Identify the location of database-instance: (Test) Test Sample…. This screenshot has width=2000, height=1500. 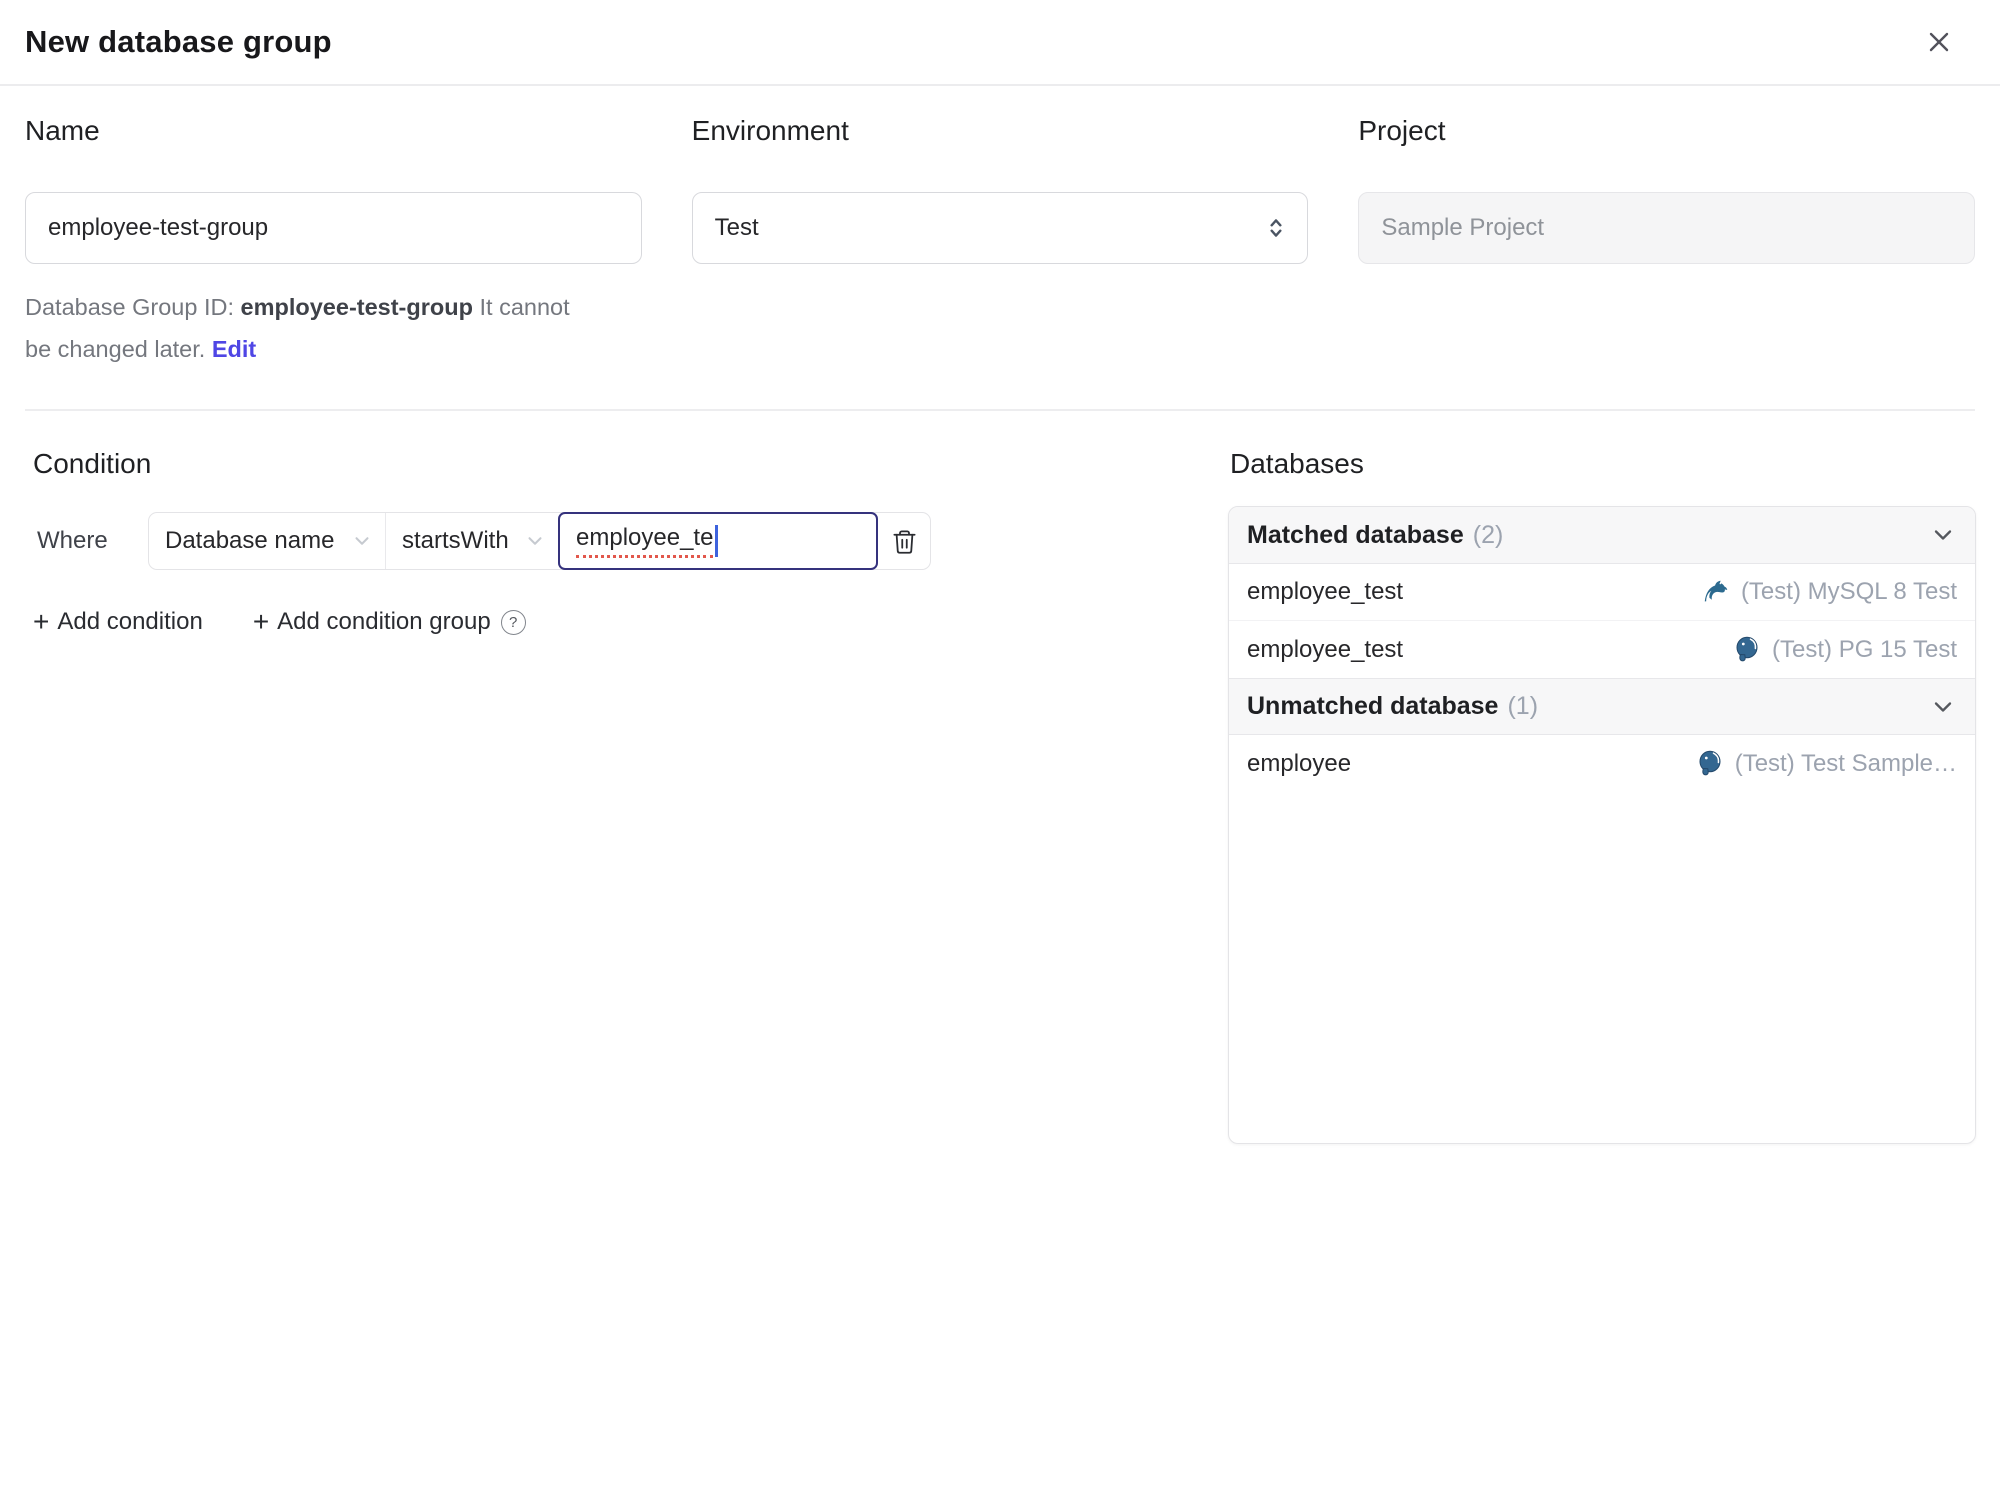
(1826, 764).